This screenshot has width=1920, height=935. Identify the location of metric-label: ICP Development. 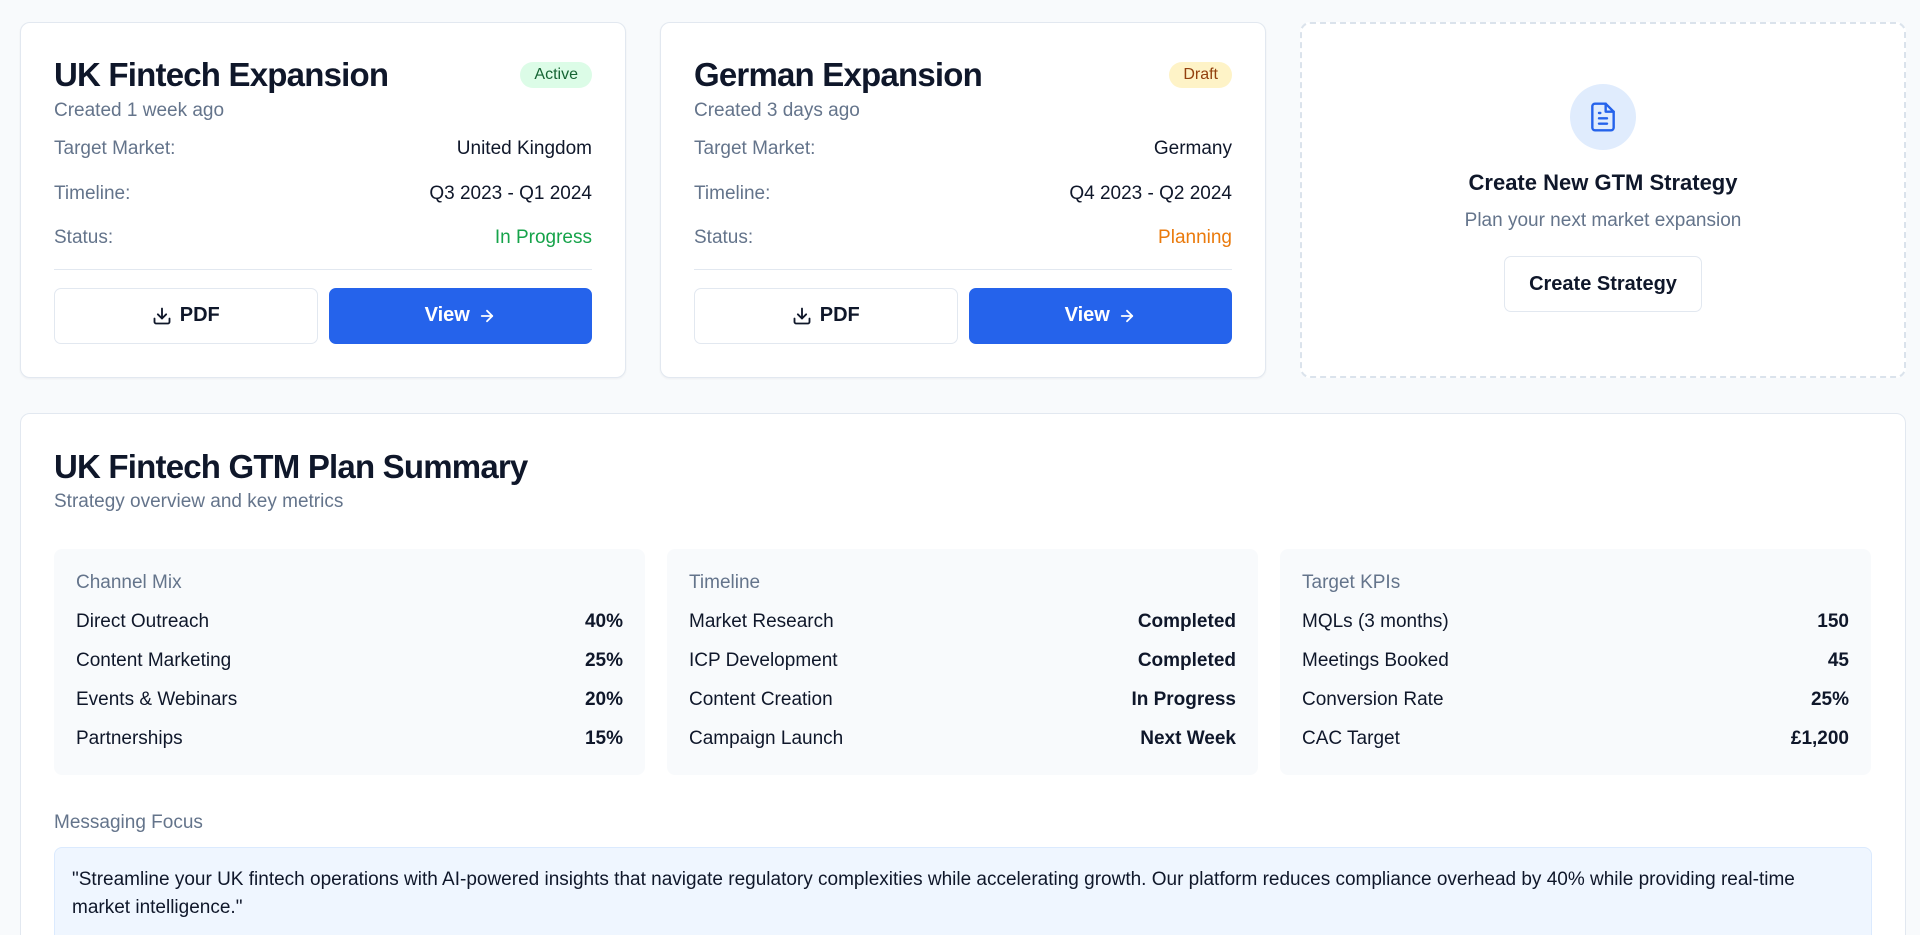
(763, 660).